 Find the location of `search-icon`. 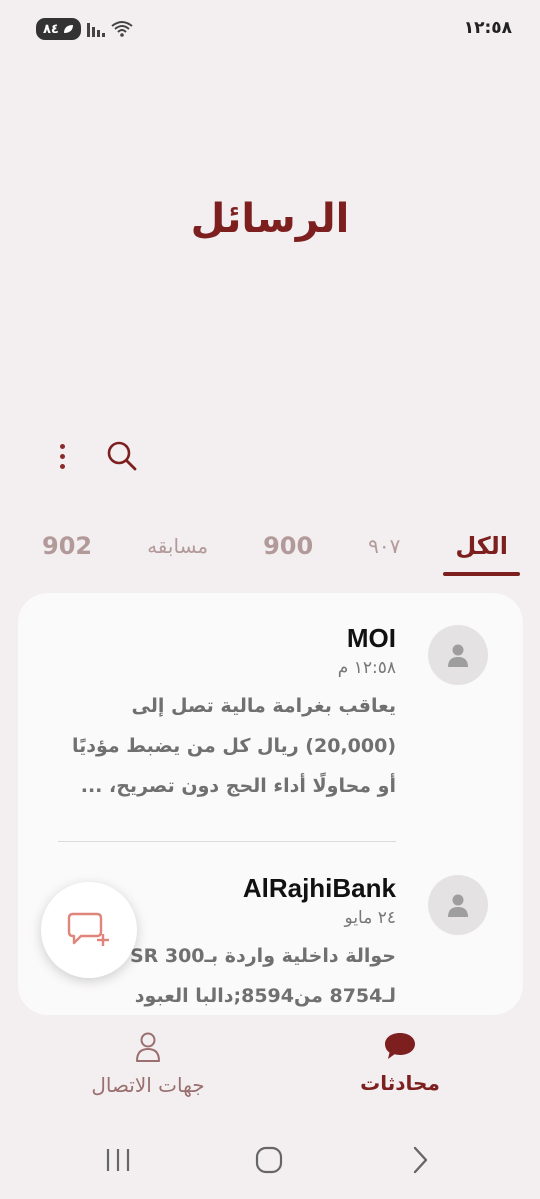

search-icon is located at coordinates (122, 456).